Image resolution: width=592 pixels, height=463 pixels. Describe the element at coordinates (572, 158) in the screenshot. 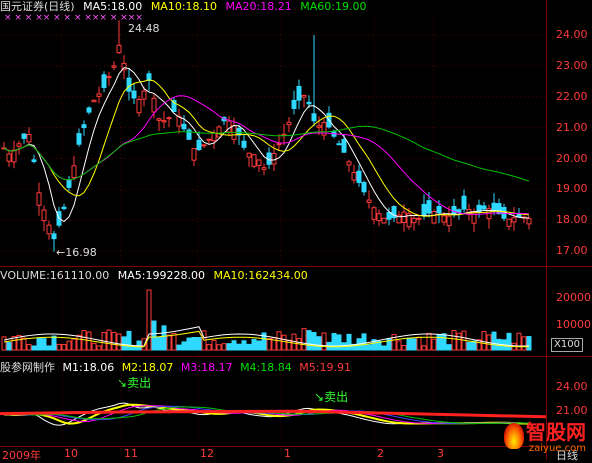

I see `price-tick: 20.00` at that location.